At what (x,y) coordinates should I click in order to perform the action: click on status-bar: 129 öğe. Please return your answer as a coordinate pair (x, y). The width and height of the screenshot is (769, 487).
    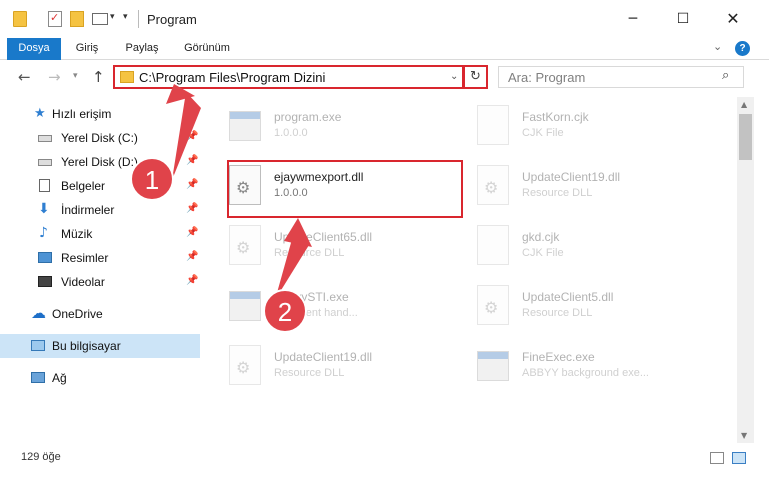
    Looking at the image, I should click on (384, 458).